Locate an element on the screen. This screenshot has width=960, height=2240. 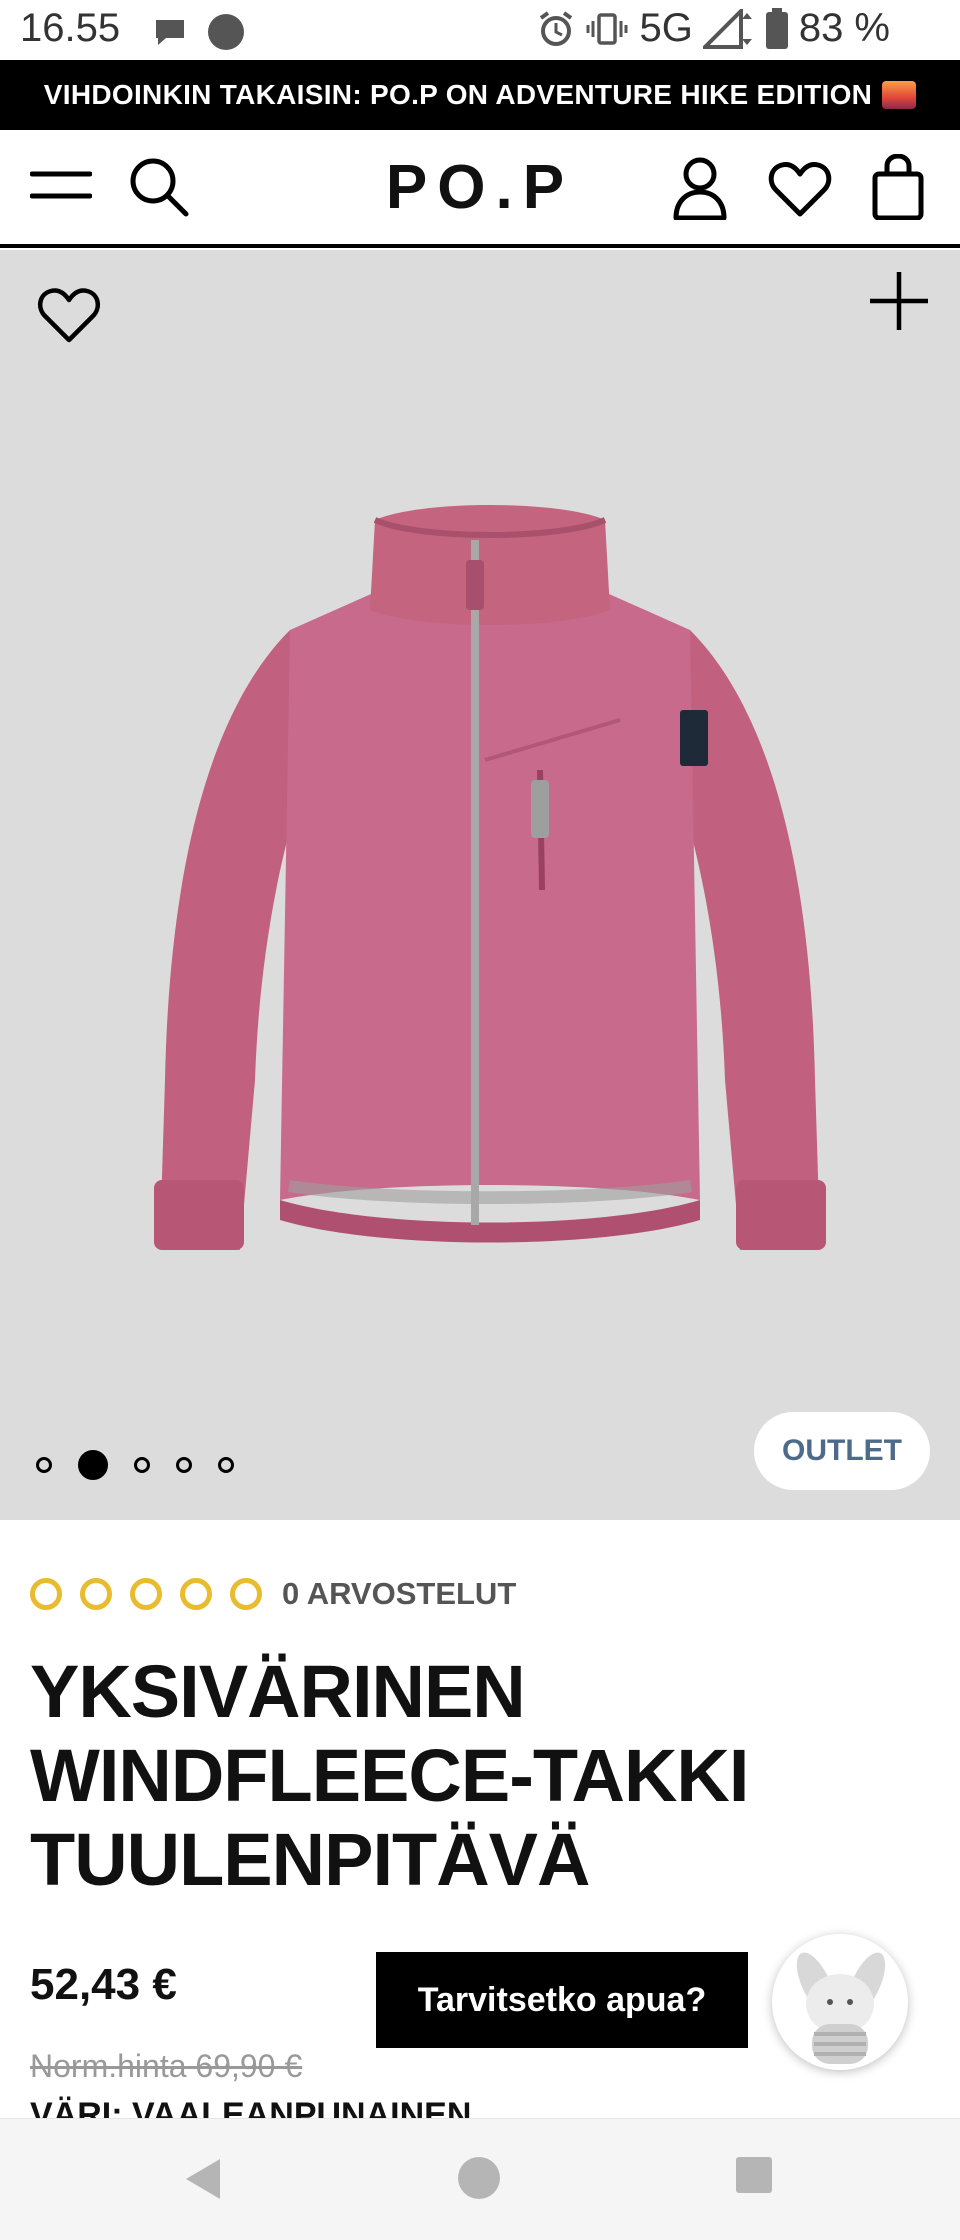
battery-level: 83 % is located at coordinates (844, 28).